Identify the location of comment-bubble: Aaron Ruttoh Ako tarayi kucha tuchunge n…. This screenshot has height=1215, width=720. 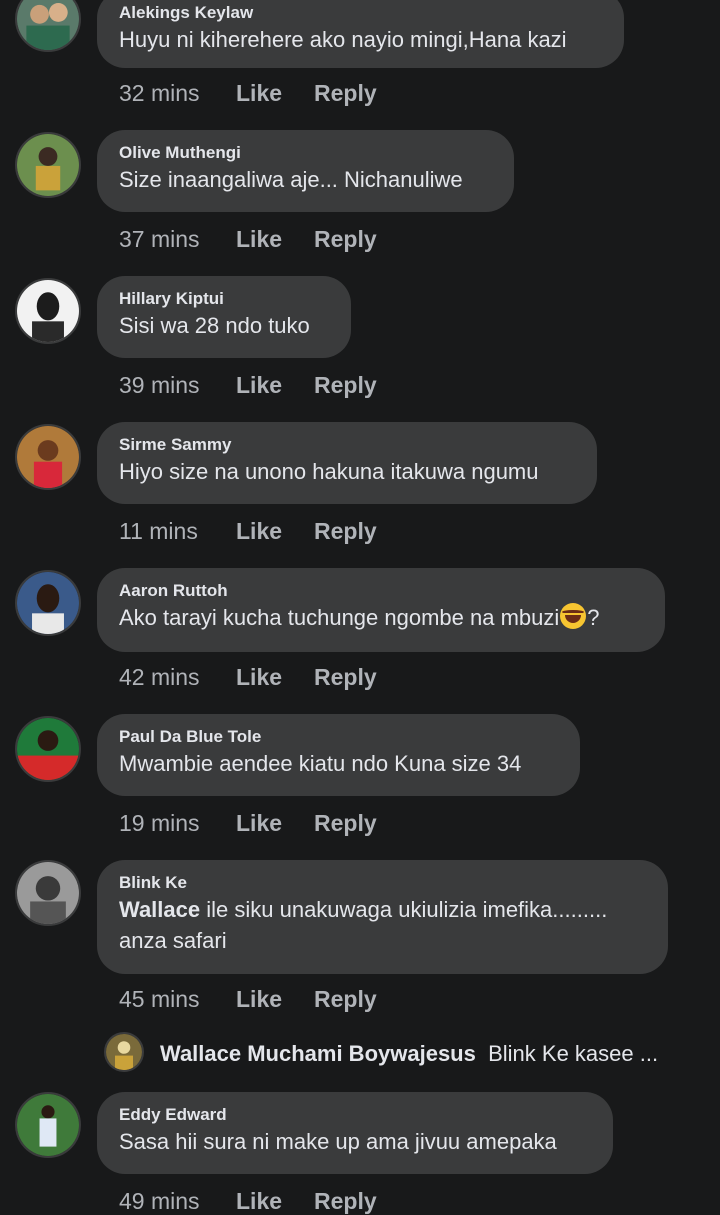
(381, 610).